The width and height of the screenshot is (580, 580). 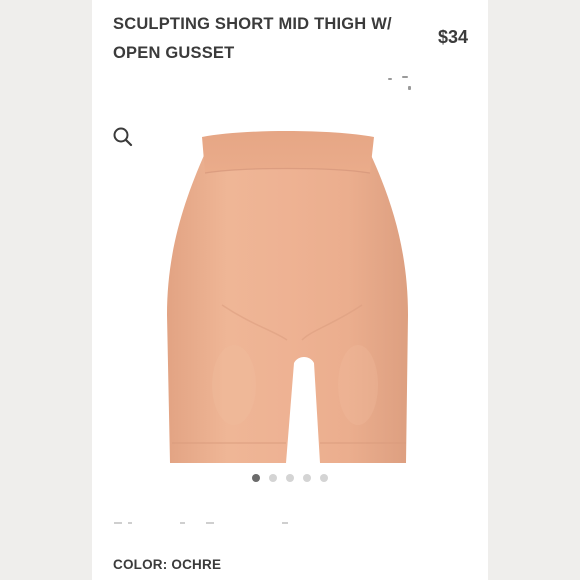 I want to click on product-price: $34, so click(x=452, y=37).